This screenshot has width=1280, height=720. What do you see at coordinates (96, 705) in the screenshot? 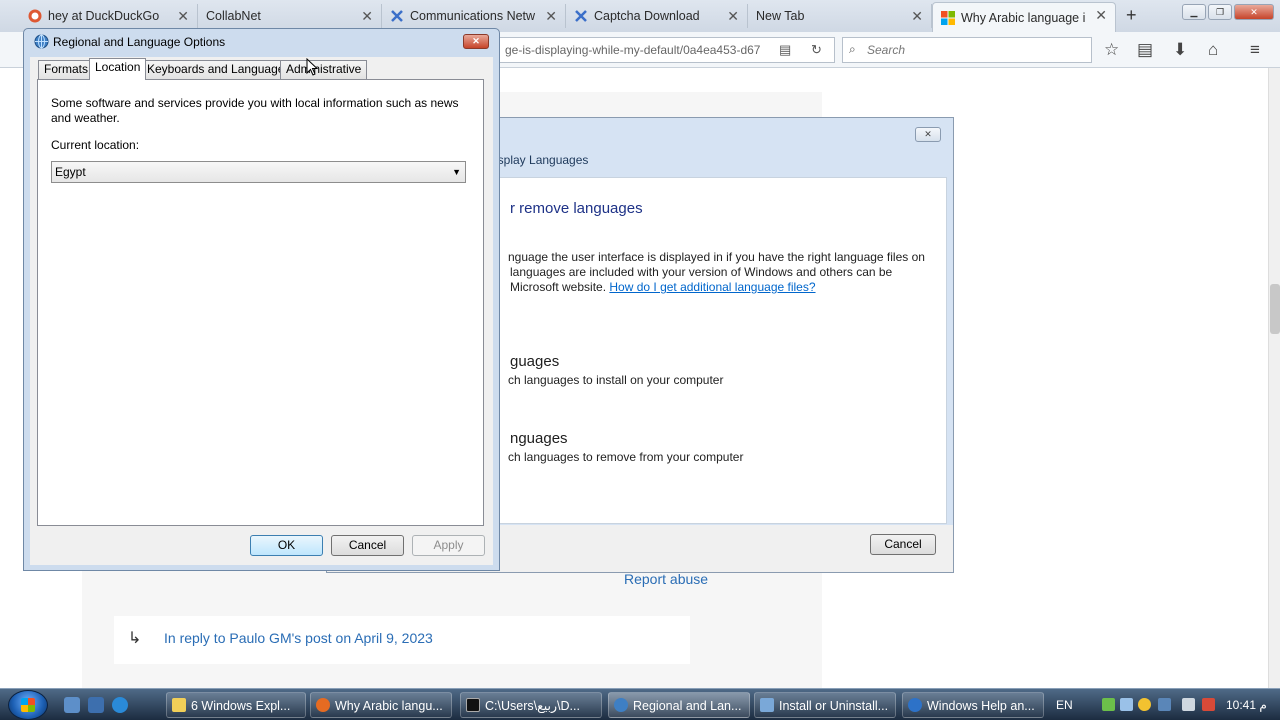
I see `switch-windows-icon` at bounding box center [96, 705].